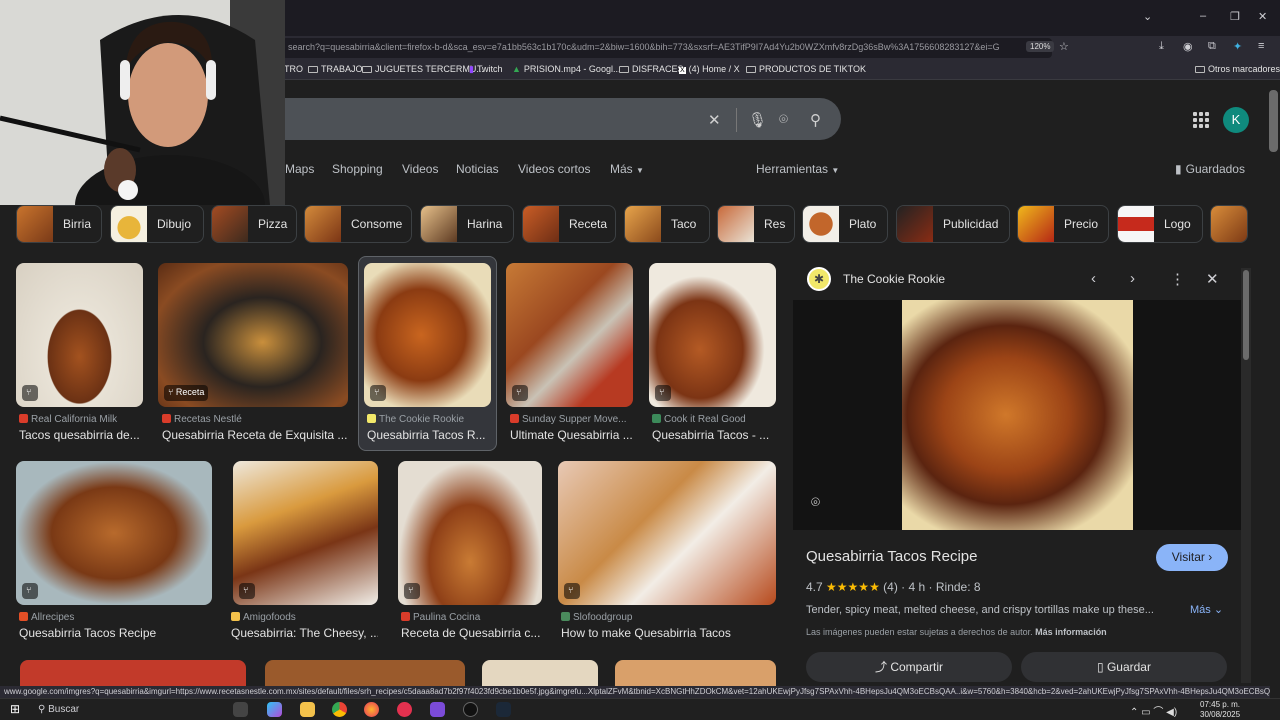  I want to click on lens-search-icon: ⌾, so click(783, 119).